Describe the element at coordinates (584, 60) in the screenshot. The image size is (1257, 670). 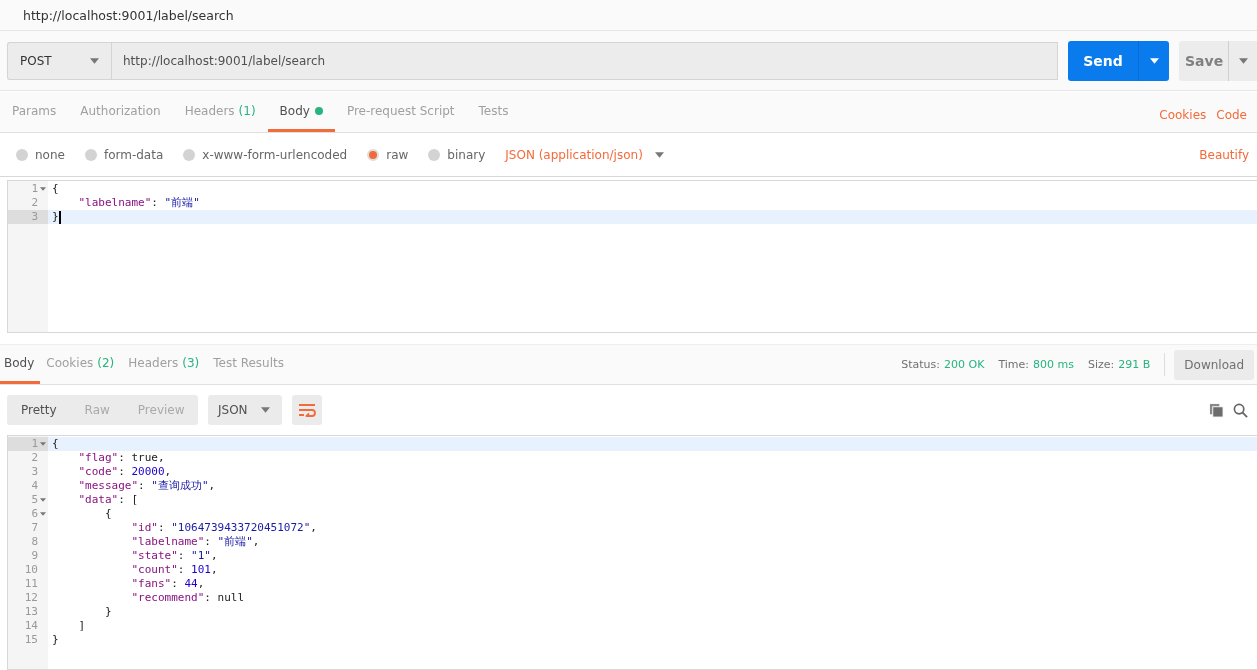
I see `url-field: http://localhost:9001/label/search` at that location.